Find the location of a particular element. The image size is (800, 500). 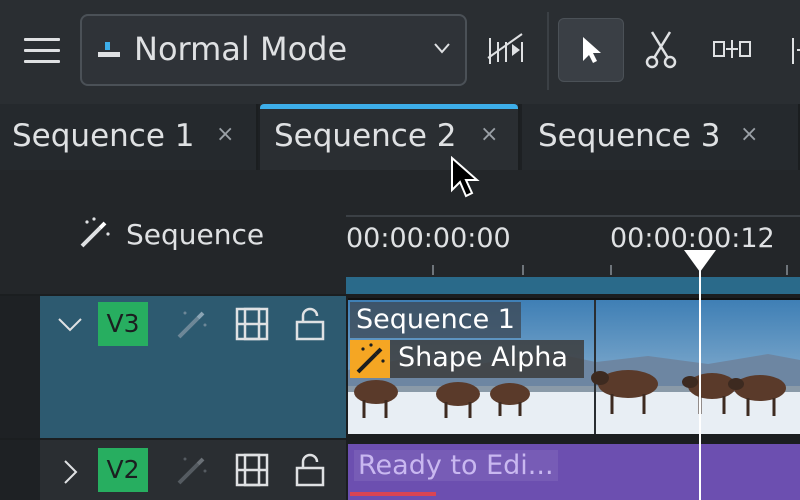

mouse-cursor-icon is located at coordinates (465, 177).